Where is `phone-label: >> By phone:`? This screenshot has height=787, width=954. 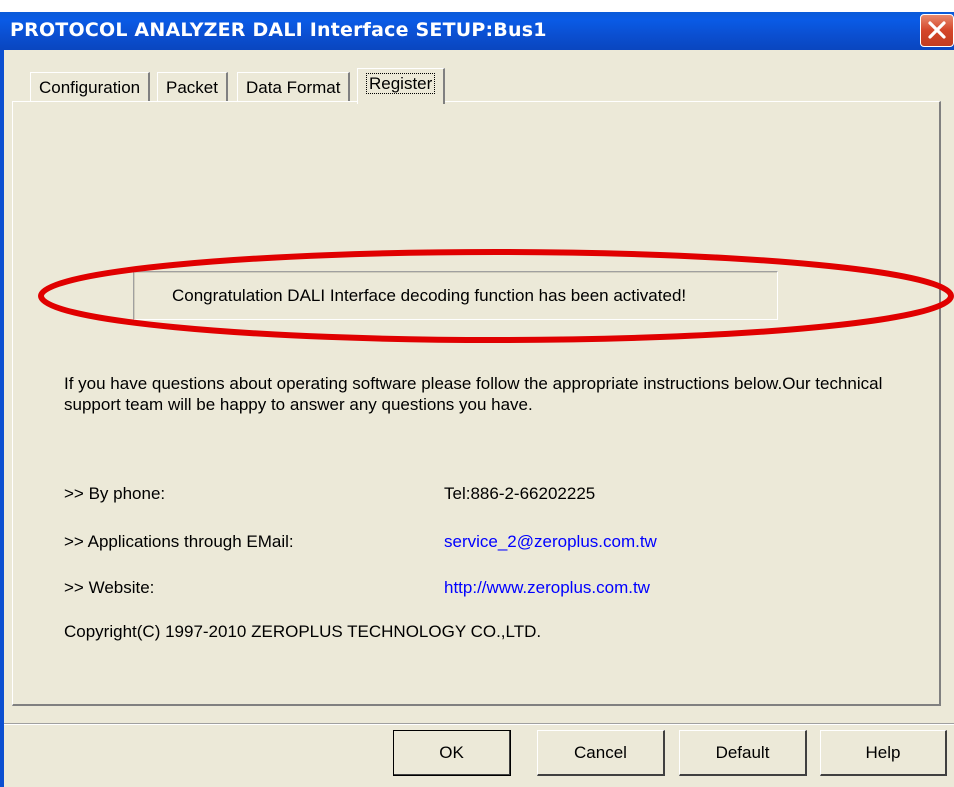
phone-label: >> By phone: is located at coordinates (115, 493).